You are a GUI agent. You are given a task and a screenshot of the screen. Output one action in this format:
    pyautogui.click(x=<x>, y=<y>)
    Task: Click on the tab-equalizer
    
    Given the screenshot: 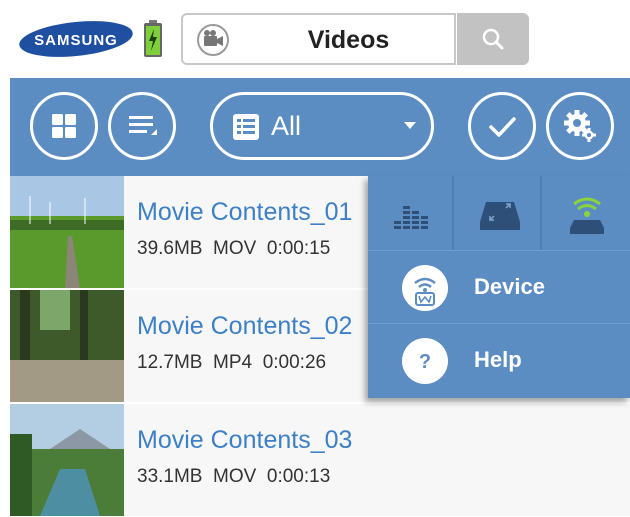 What is the action you would take?
    pyautogui.click(x=411, y=213)
    